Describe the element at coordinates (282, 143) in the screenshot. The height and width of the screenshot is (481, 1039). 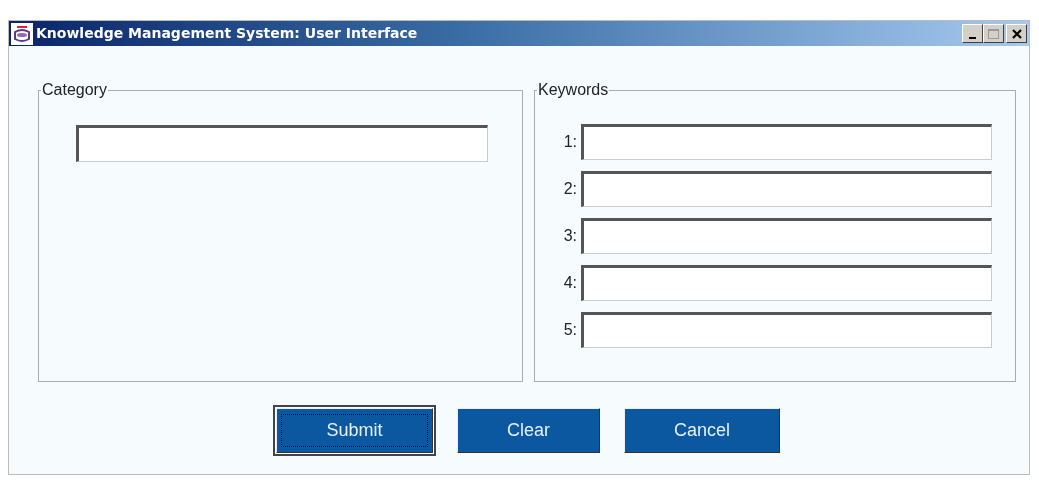
I see `category-field` at that location.